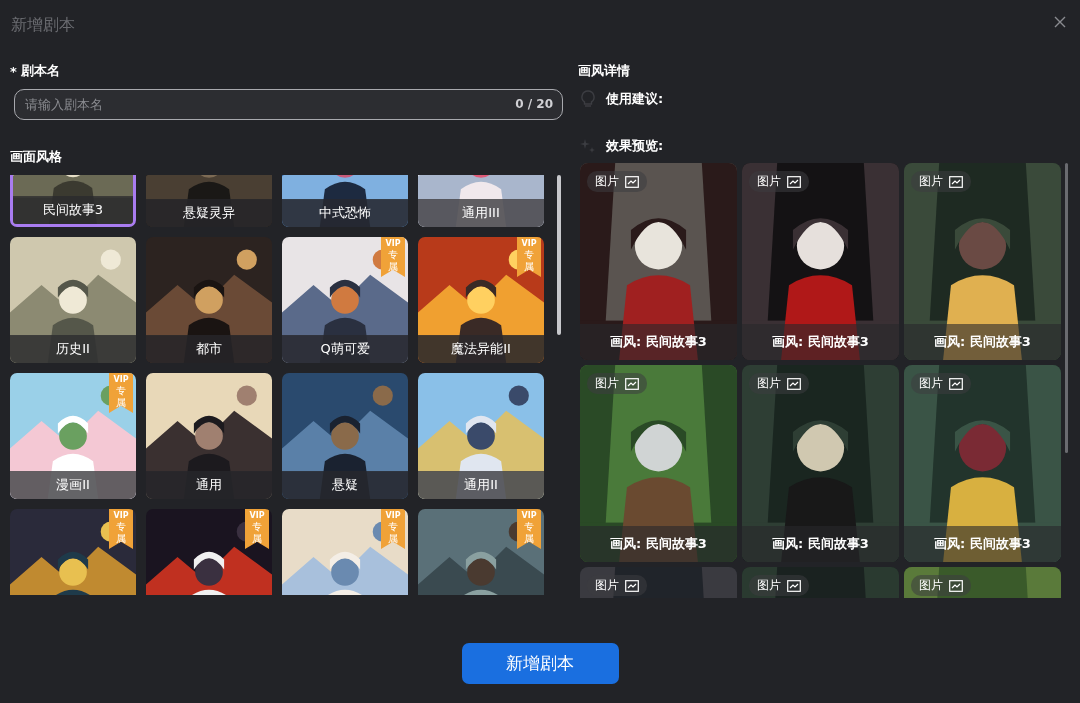 This screenshot has height=703, width=1080. I want to click on style-name: 中式恐怖, so click(345, 213).